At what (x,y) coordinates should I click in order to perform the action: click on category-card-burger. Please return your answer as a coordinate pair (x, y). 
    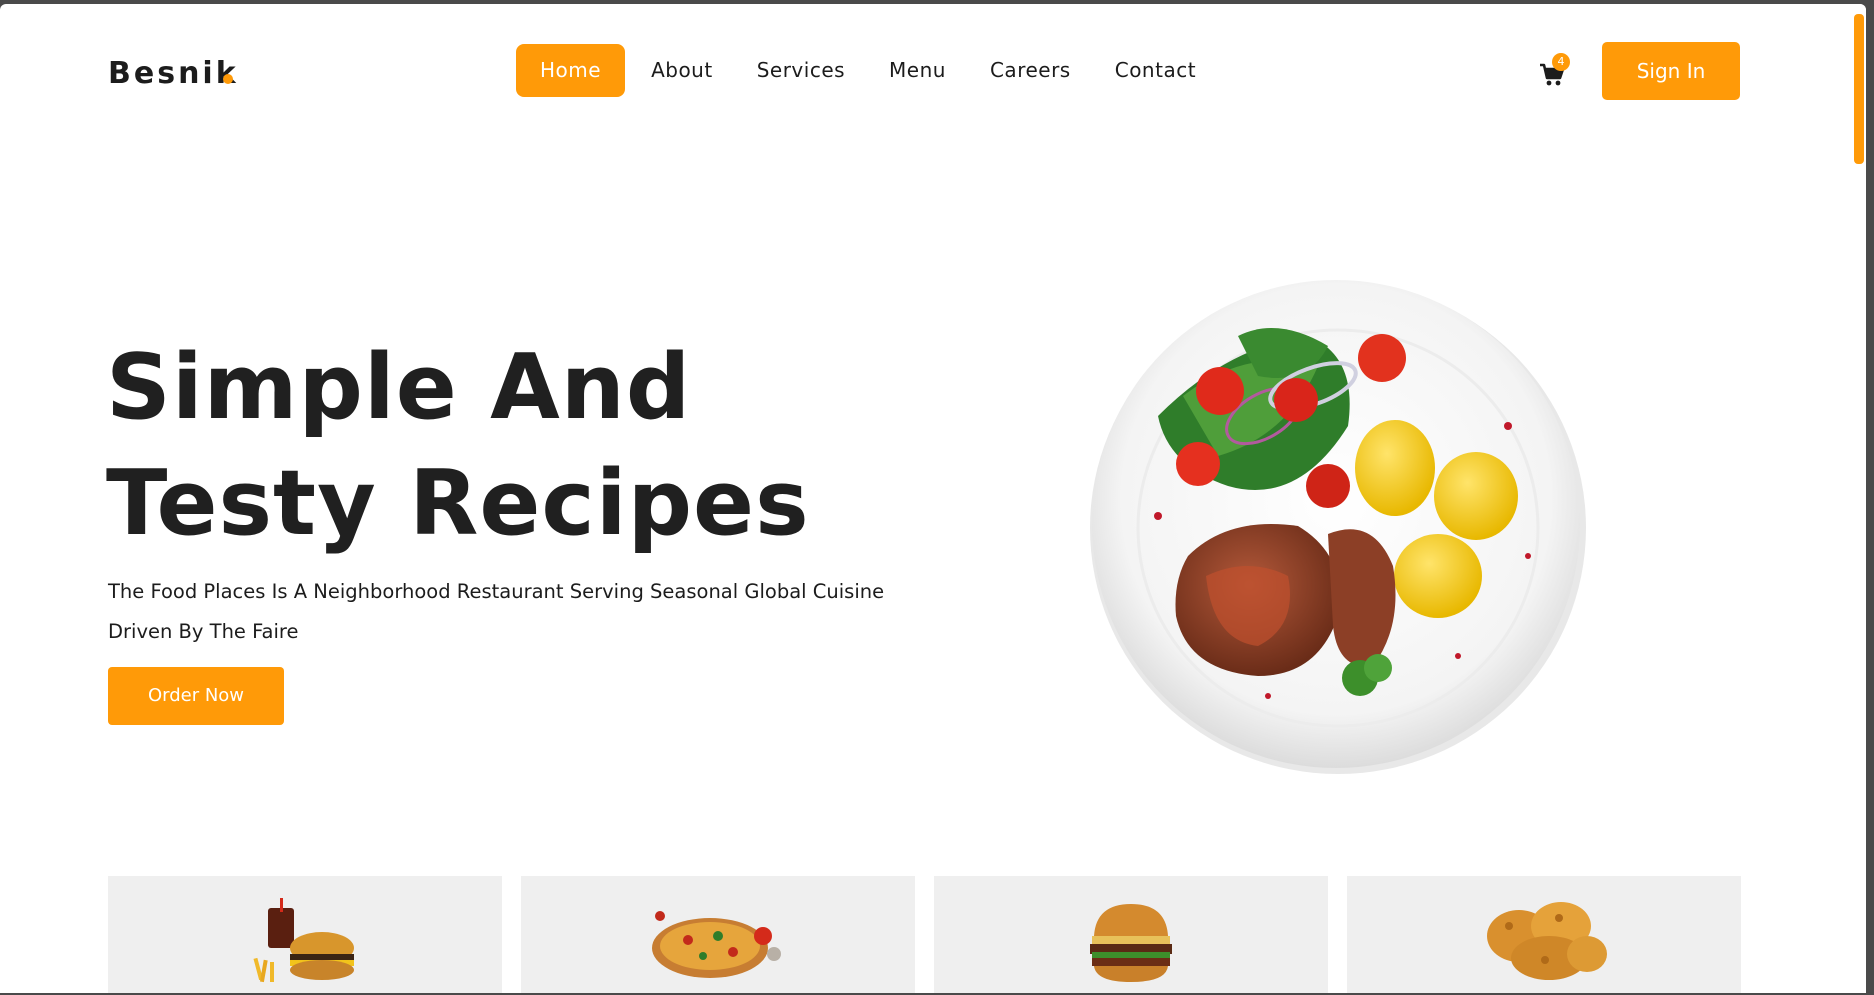
    Looking at the image, I should click on (1131, 934).